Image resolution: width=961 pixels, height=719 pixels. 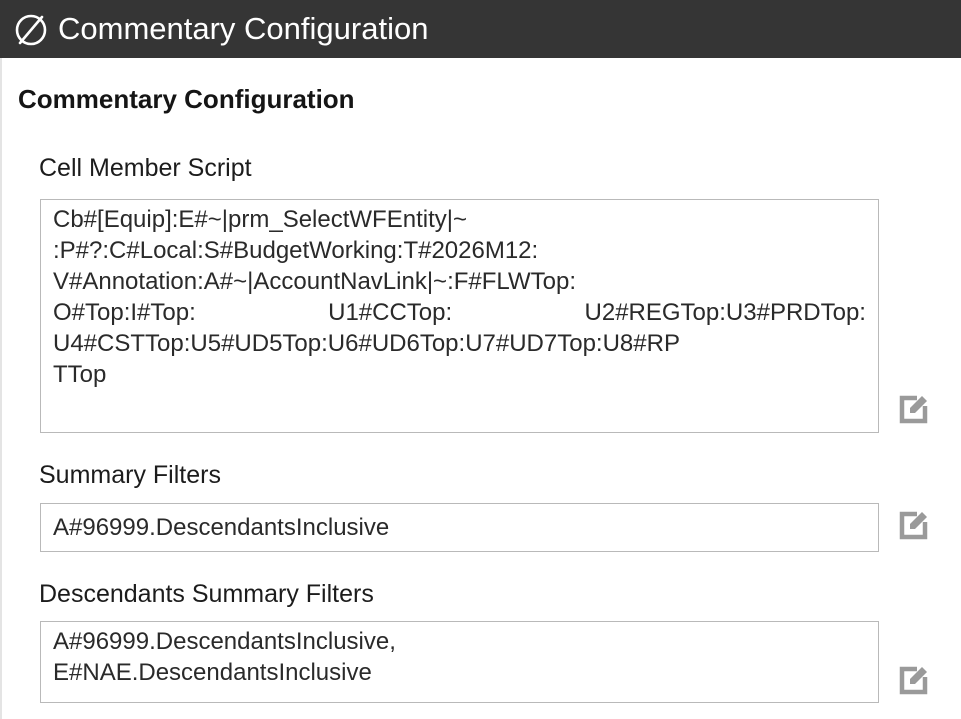 What do you see at coordinates (459, 527) in the screenshot?
I see `summary-filters-field: A#96999.DescendantsInclusive` at bounding box center [459, 527].